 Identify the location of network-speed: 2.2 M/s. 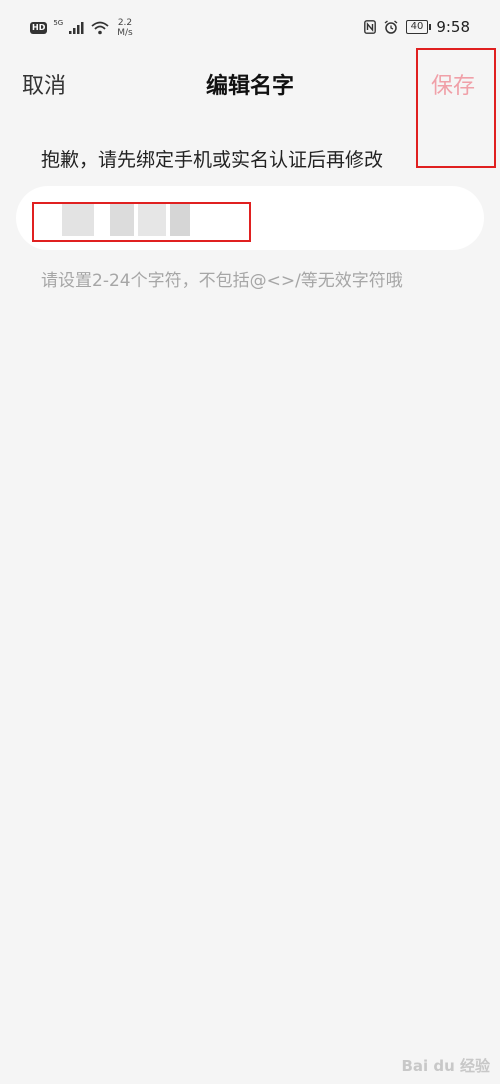
(125, 28).